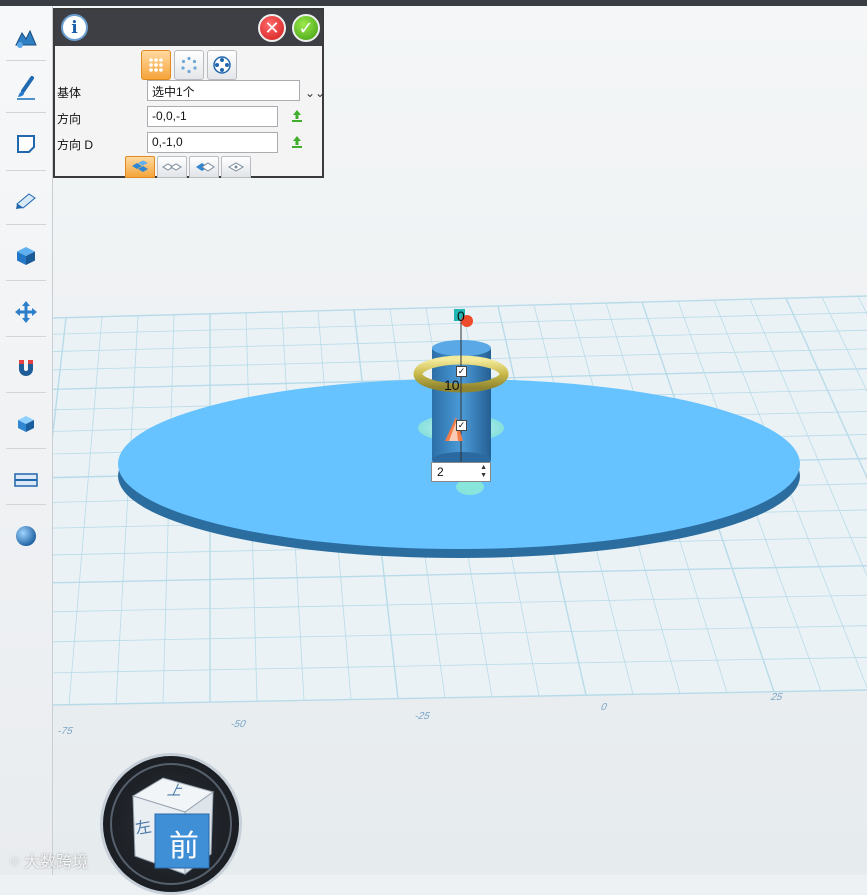  I want to click on spinner-arrows-icon: ▲ ▼, so click(483, 472).